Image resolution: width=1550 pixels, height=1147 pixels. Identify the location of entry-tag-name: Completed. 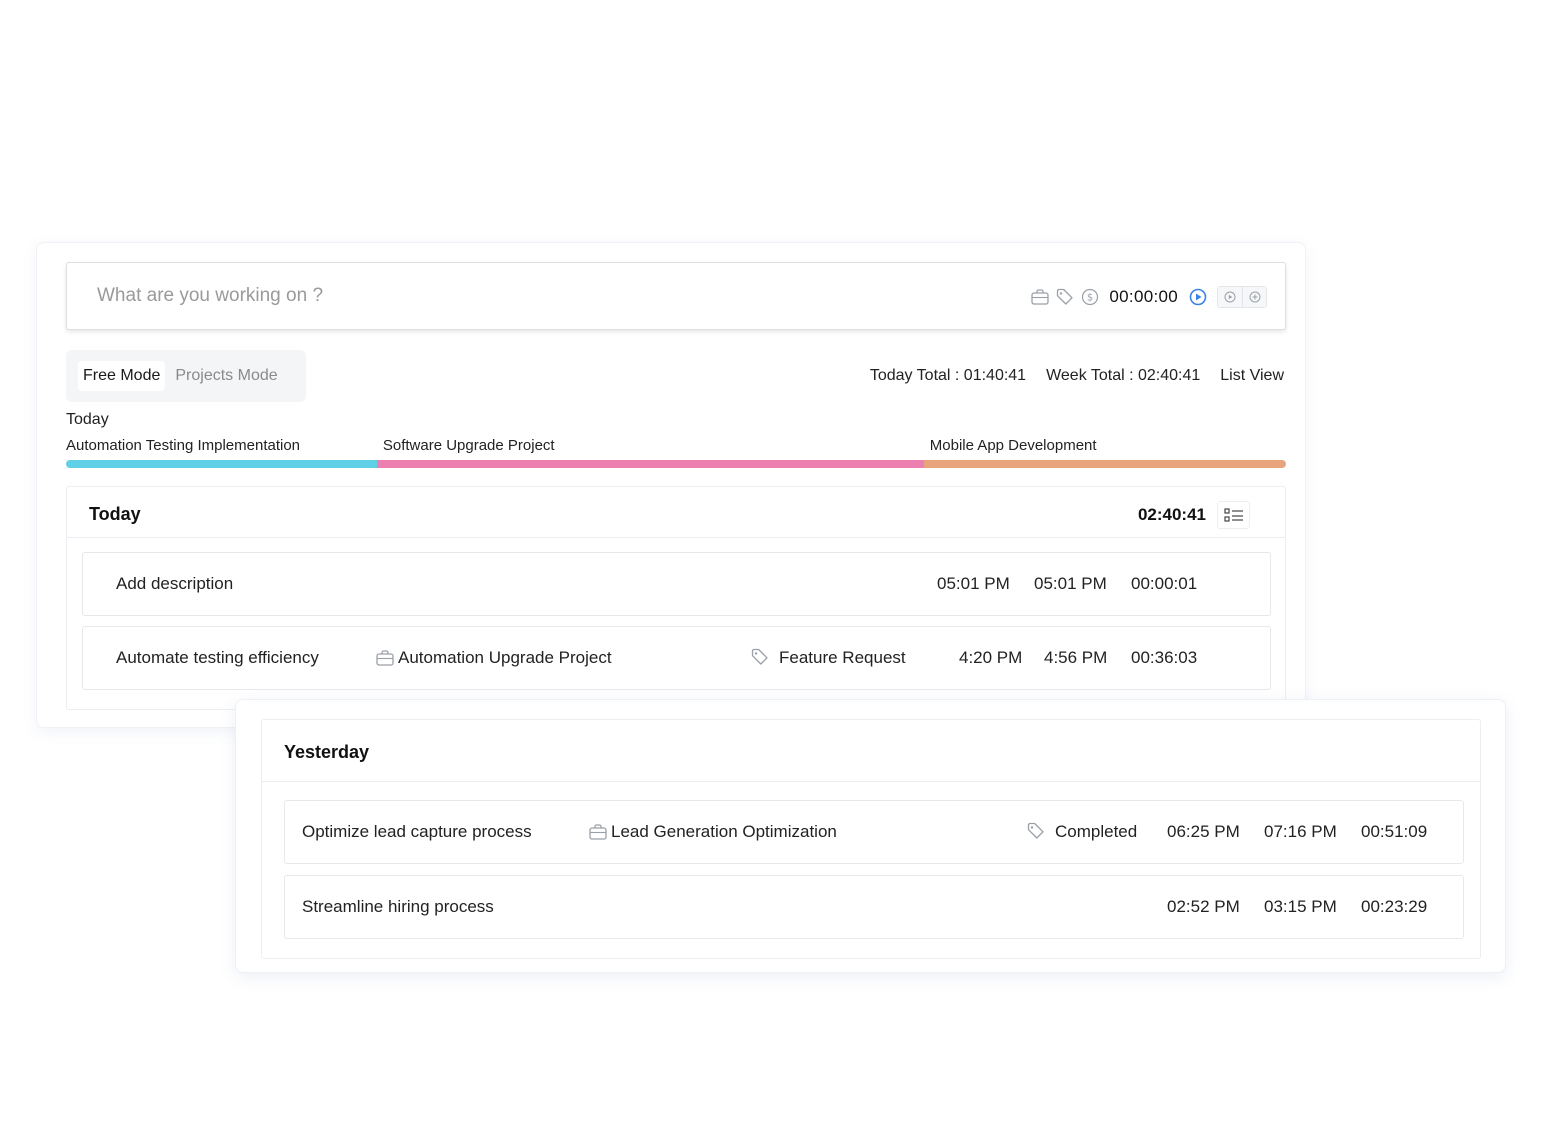
(1096, 831).